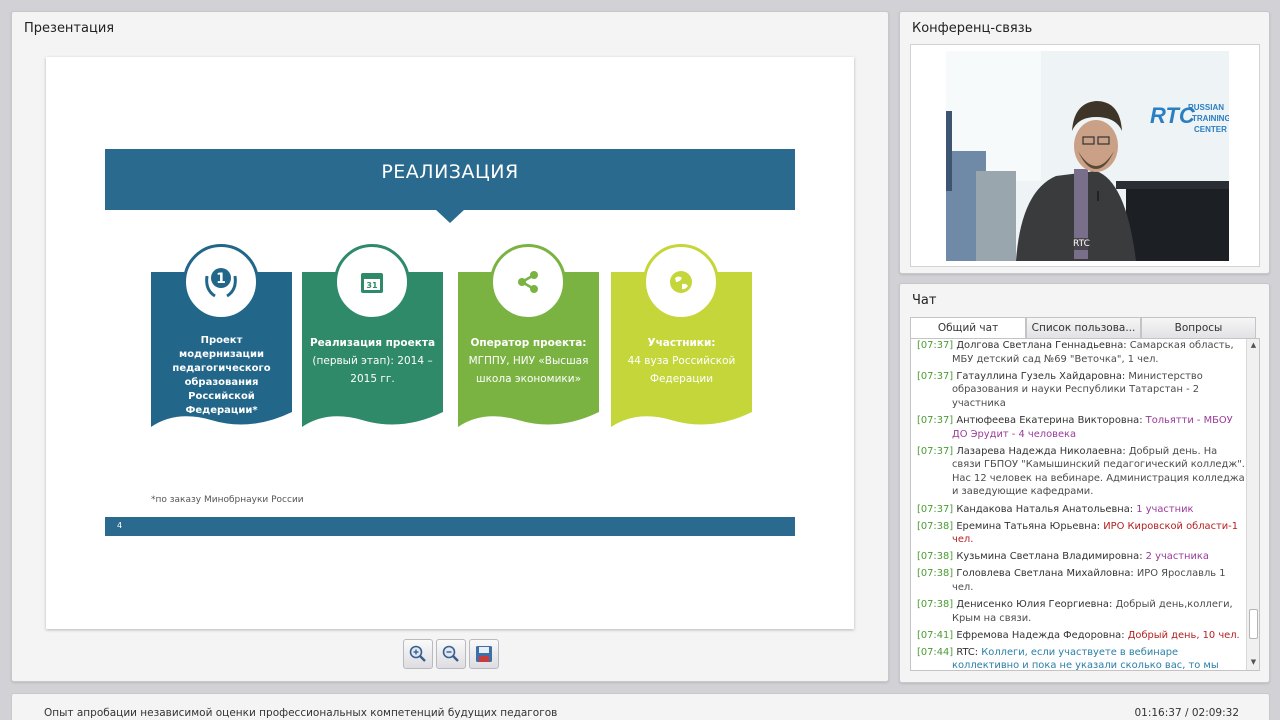 The width and height of the screenshot is (1280, 720). What do you see at coordinates (1049, 557) in the screenshot?
I see `message-author: Кузьмина Светлана Владимировна:` at bounding box center [1049, 557].